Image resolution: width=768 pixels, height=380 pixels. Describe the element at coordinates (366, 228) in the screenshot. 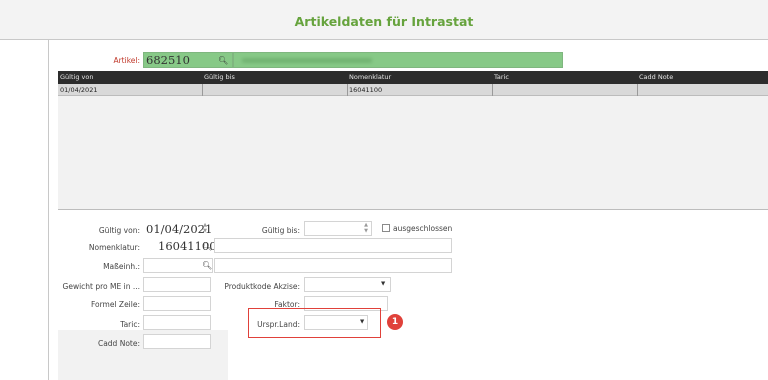

I see `gueltig-bis-stepper: ▲ ▼` at that location.